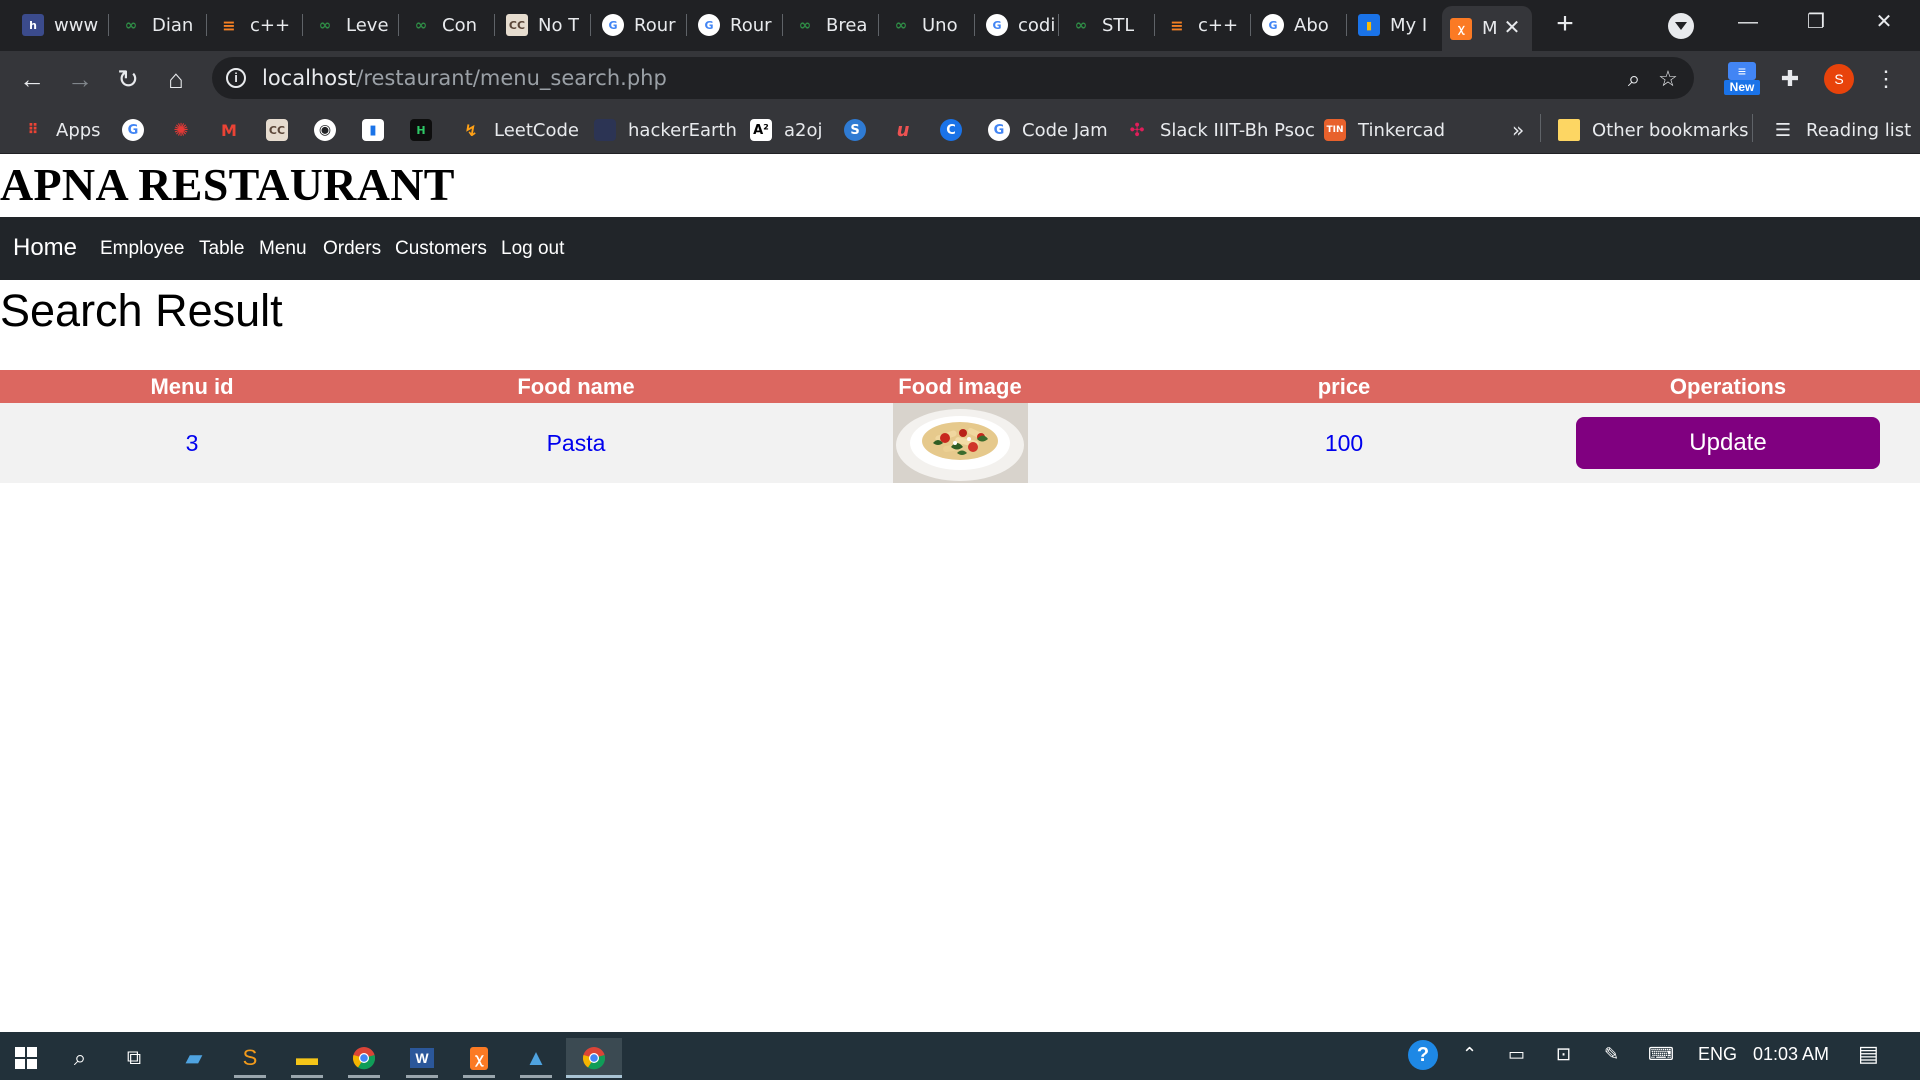 This screenshot has height=1080, width=1920. What do you see at coordinates (236, 78) in the screenshot?
I see `site-info-icon: i` at bounding box center [236, 78].